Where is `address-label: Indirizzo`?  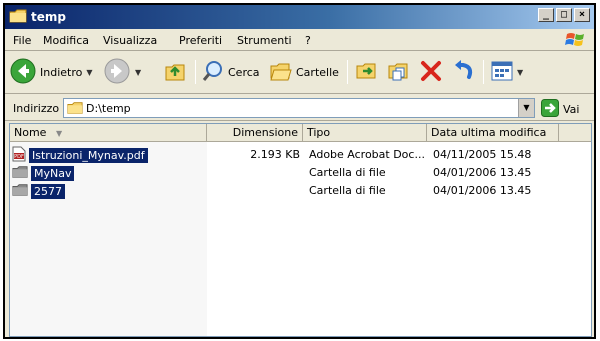
address-label: Indirizzo is located at coordinates (36, 108).